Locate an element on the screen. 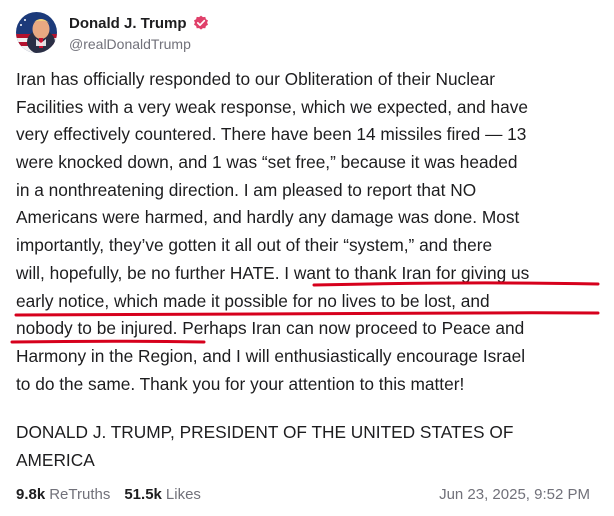  retruths-label: ReTruths is located at coordinates (80, 494).